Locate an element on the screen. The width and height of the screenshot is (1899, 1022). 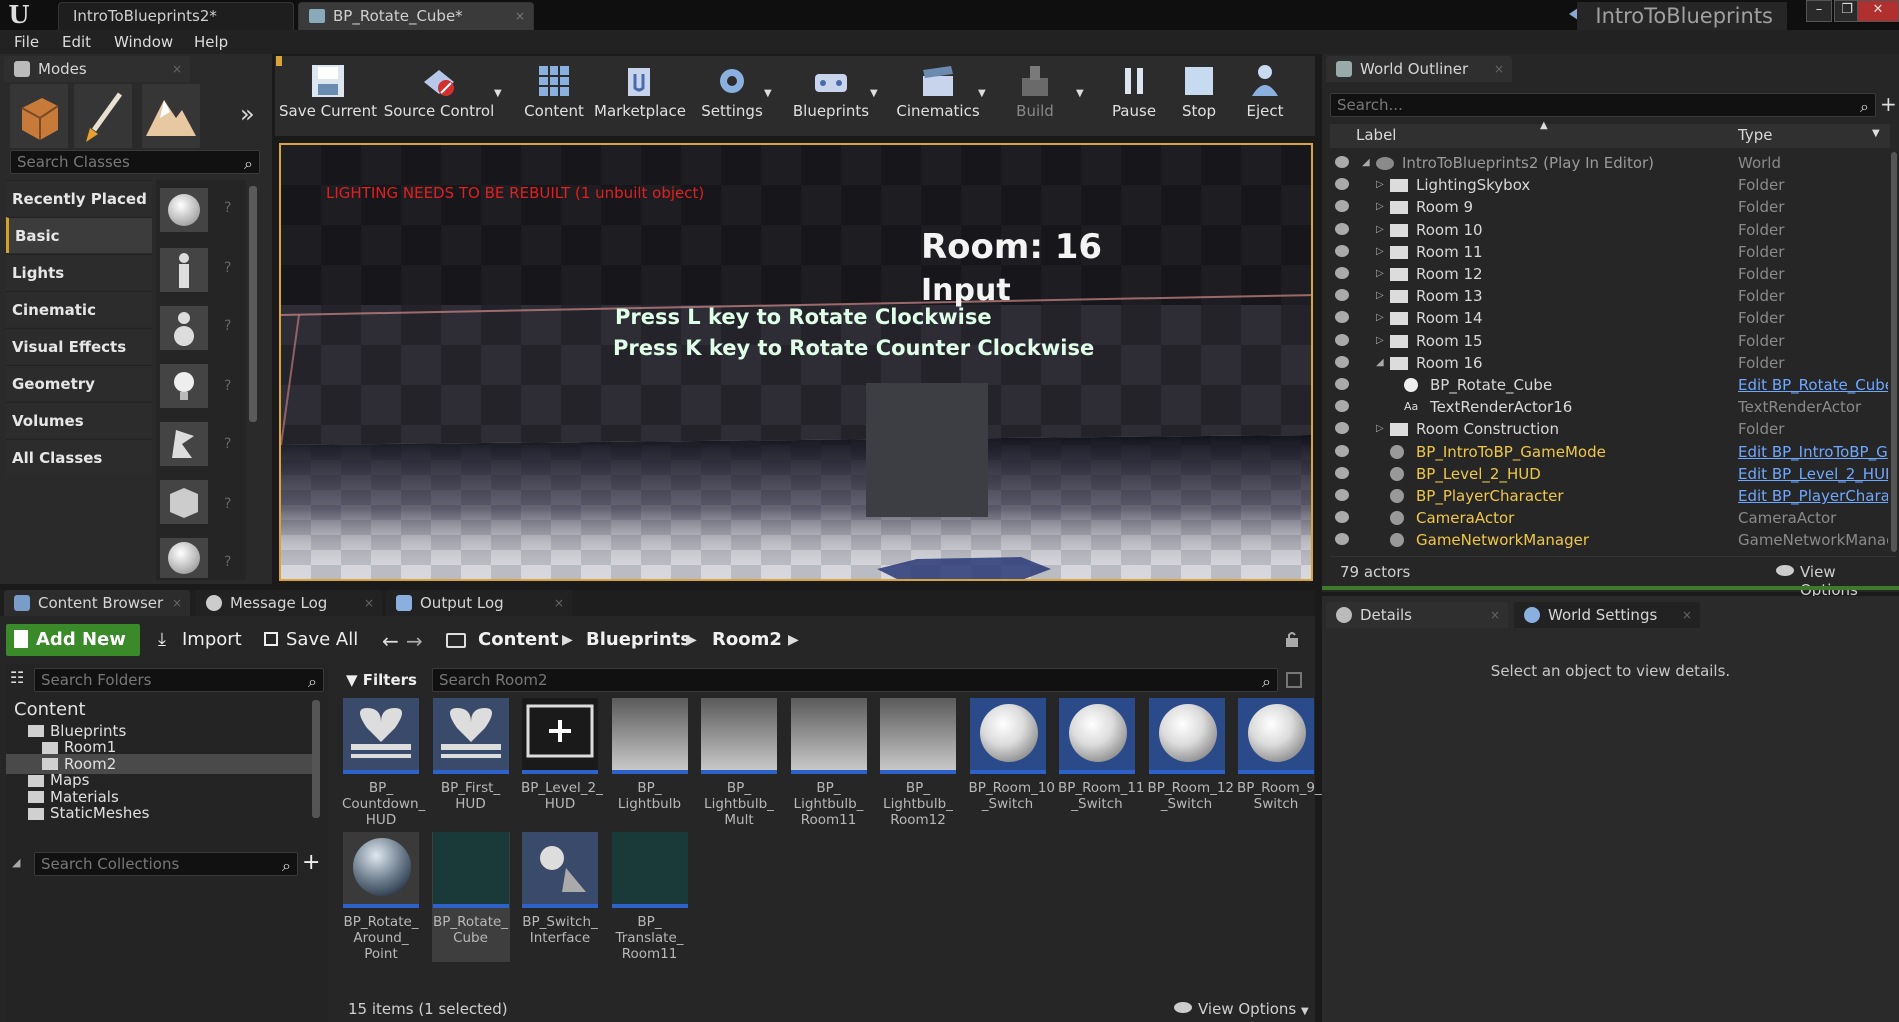
content-button: Content is located at coordinates (554, 94).